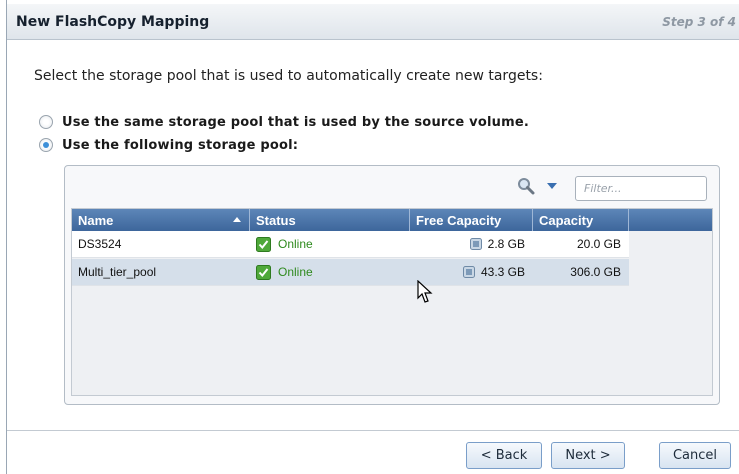 This screenshot has width=739, height=474. I want to click on back-button: < Back, so click(504, 455).